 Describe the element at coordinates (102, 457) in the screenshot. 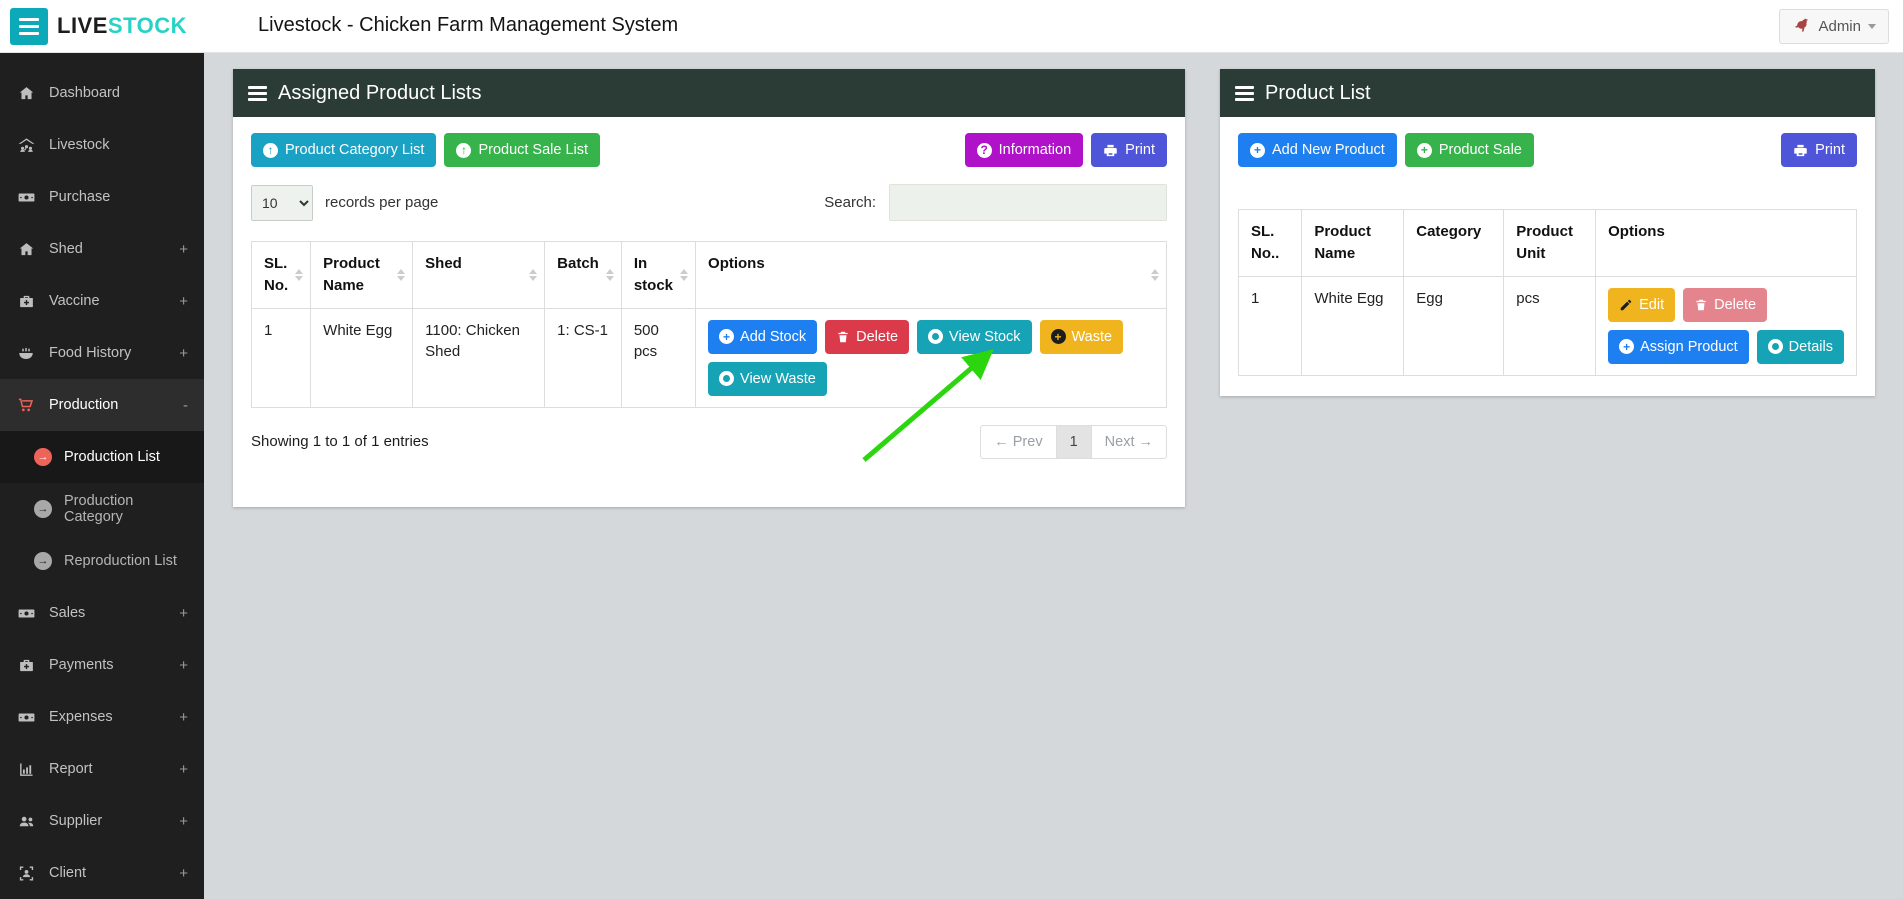

I see `sidebar-subitem-production-list: → Production List` at that location.